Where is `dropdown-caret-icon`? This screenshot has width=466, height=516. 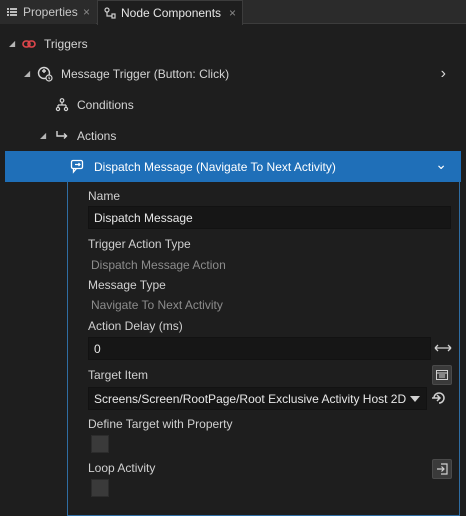
dropdown-caret-icon is located at coordinates (415, 399).